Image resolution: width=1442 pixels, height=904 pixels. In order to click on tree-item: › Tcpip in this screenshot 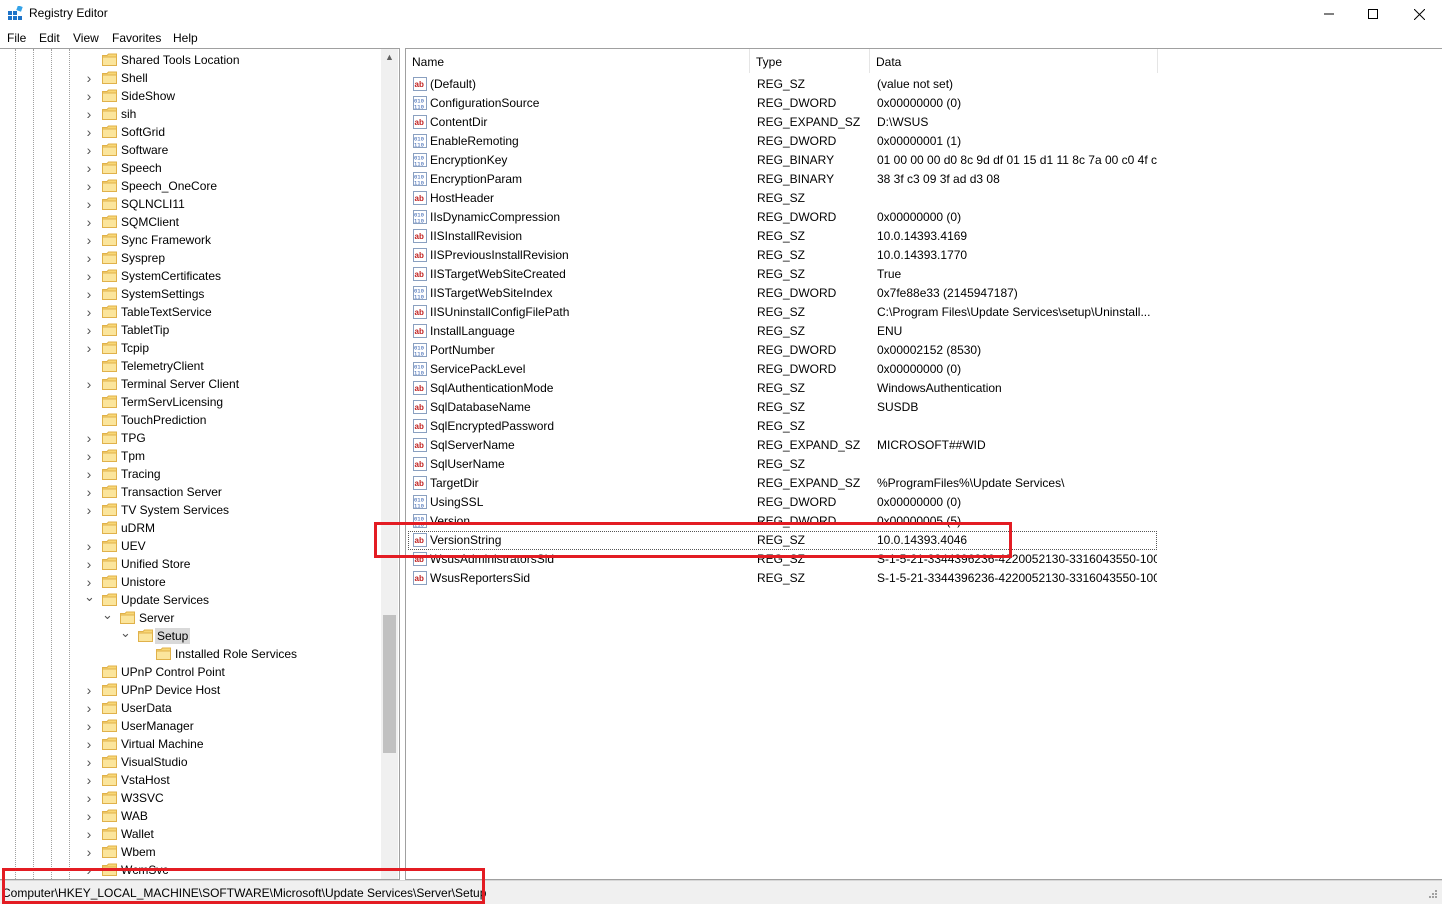, I will do `click(190, 348)`.